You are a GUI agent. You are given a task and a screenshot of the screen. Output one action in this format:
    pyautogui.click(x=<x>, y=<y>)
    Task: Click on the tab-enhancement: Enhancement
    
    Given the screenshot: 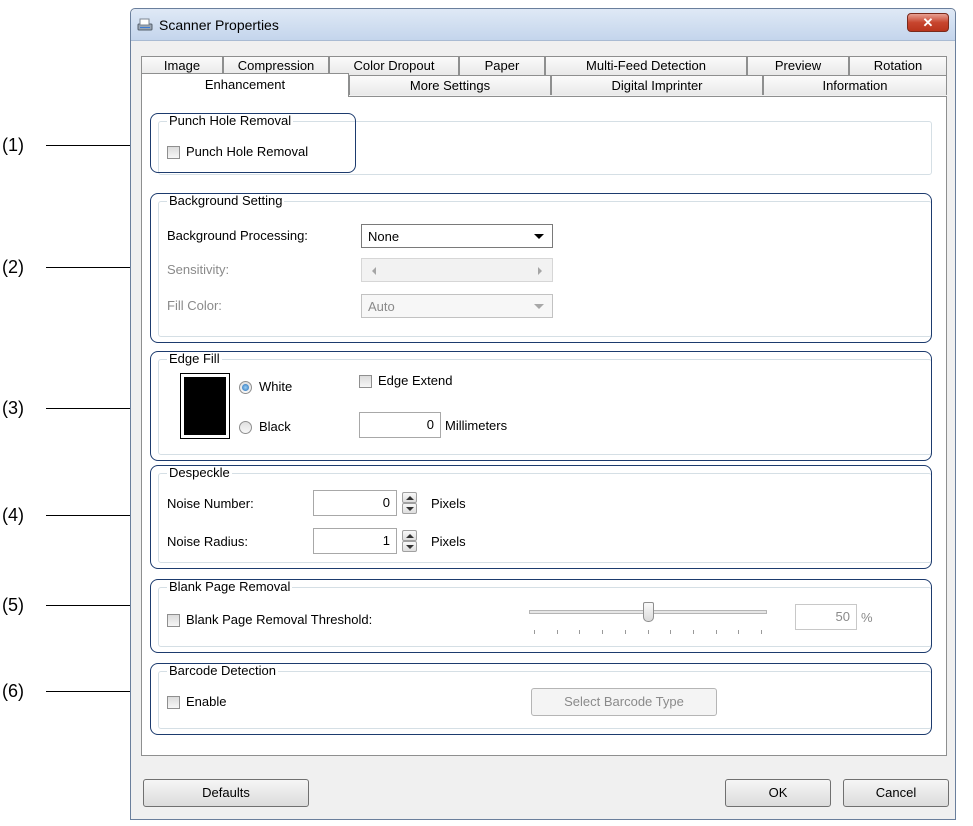 What is the action you would take?
    pyautogui.click(x=245, y=85)
    